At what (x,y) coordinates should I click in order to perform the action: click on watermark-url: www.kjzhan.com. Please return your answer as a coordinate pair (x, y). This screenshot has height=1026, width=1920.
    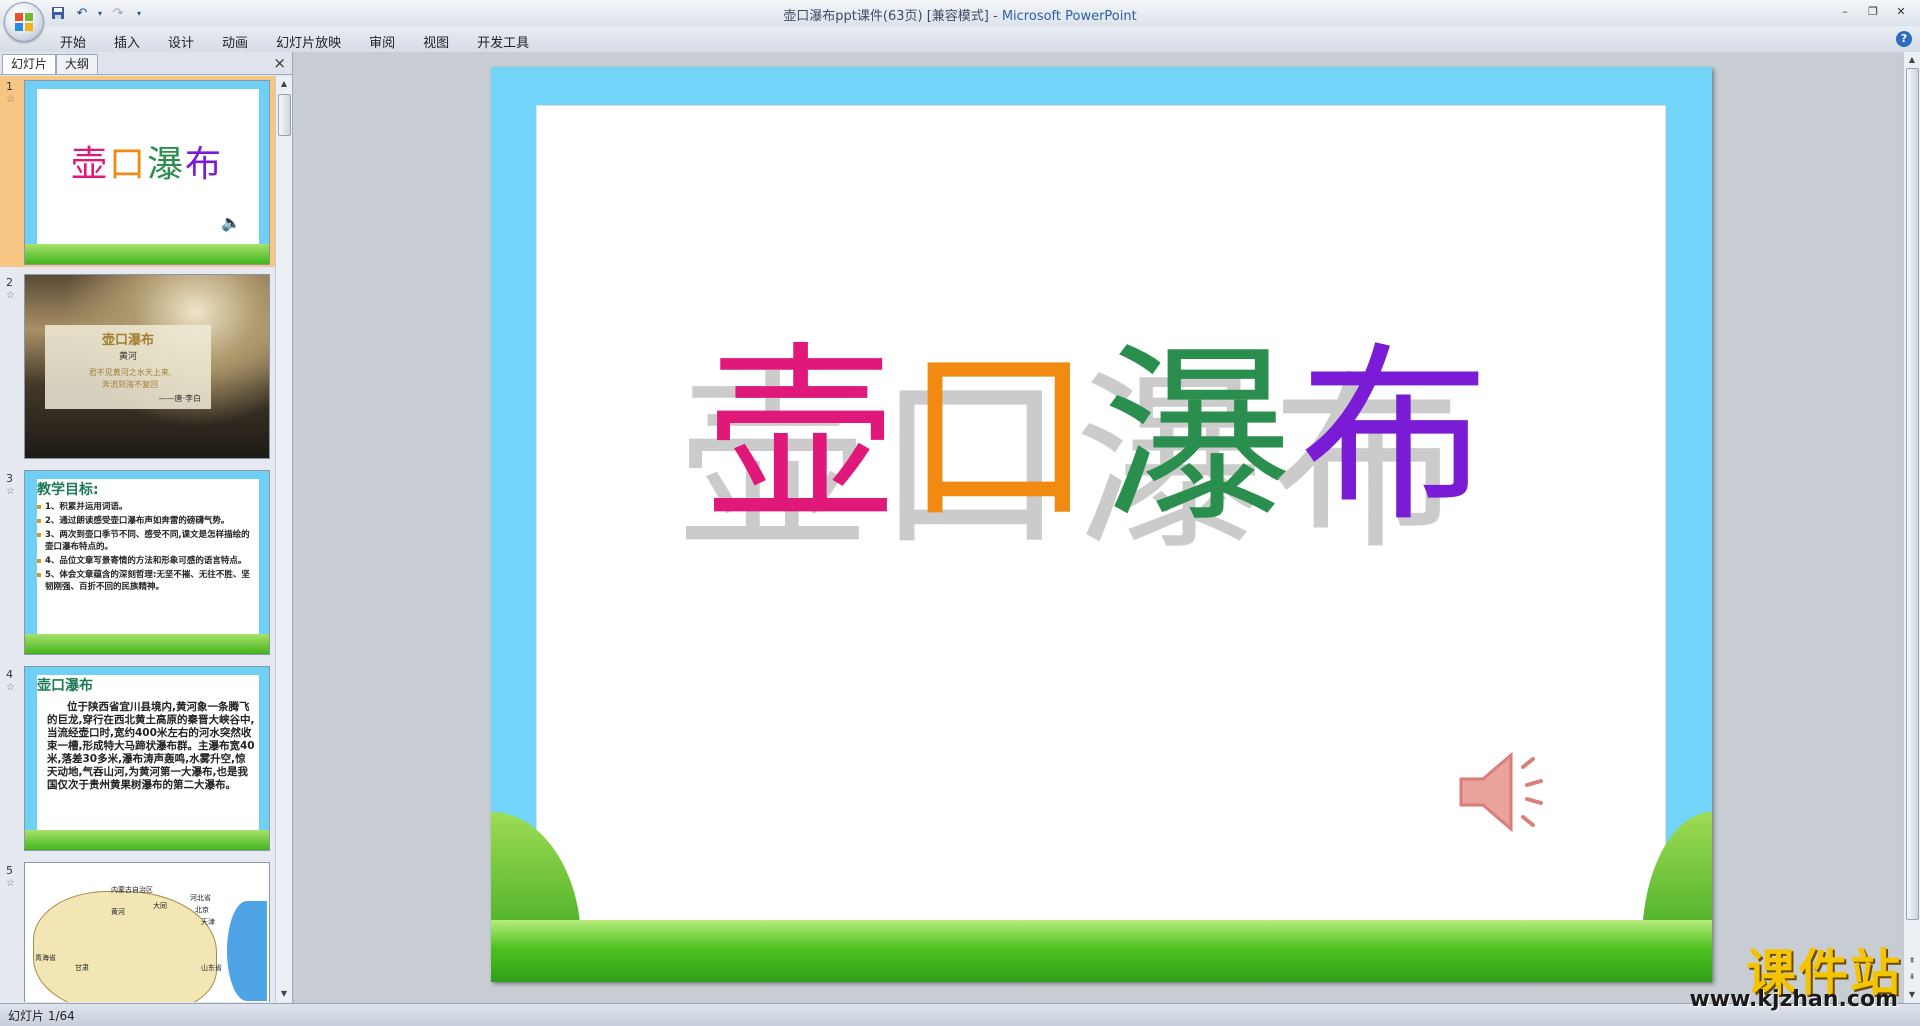
    Looking at the image, I should click on (1793, 999).